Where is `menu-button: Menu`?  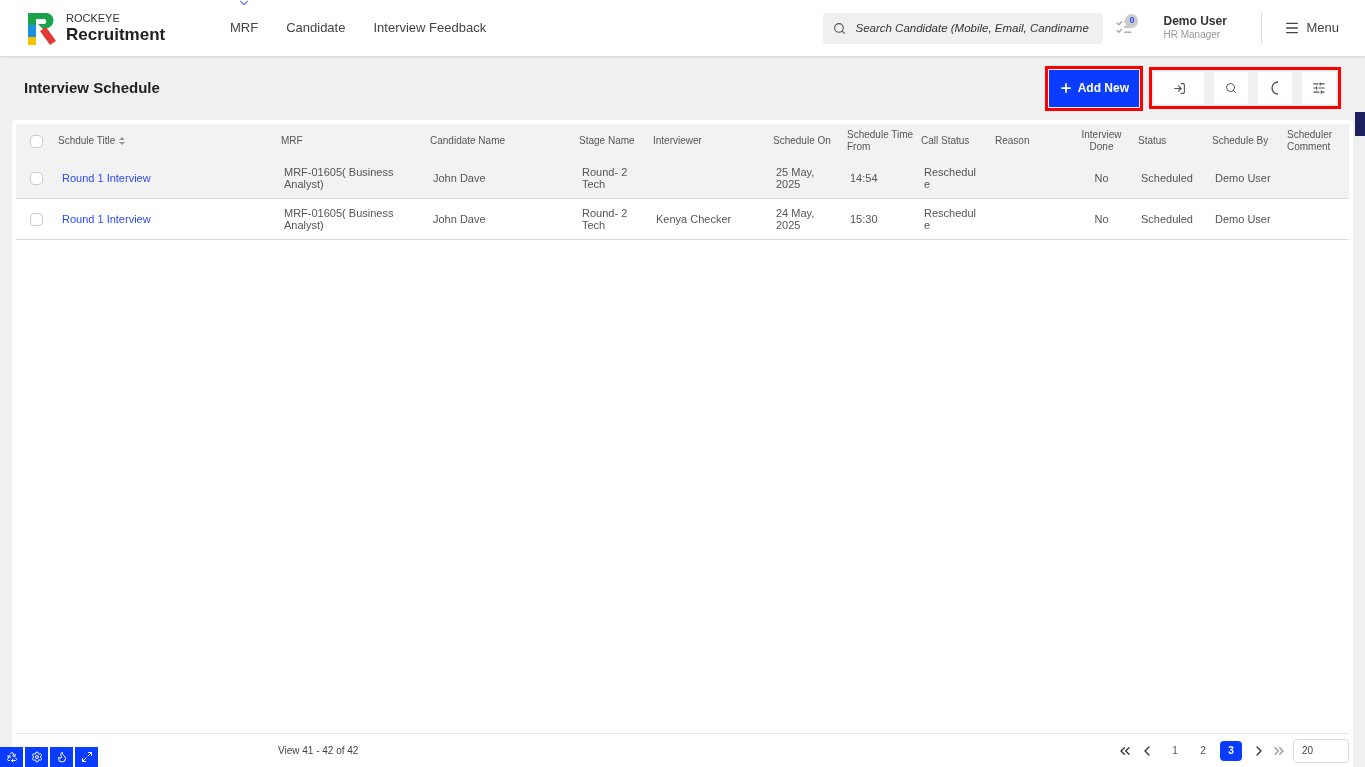
menu-button: Menu is located at coordinates (1311, 28).